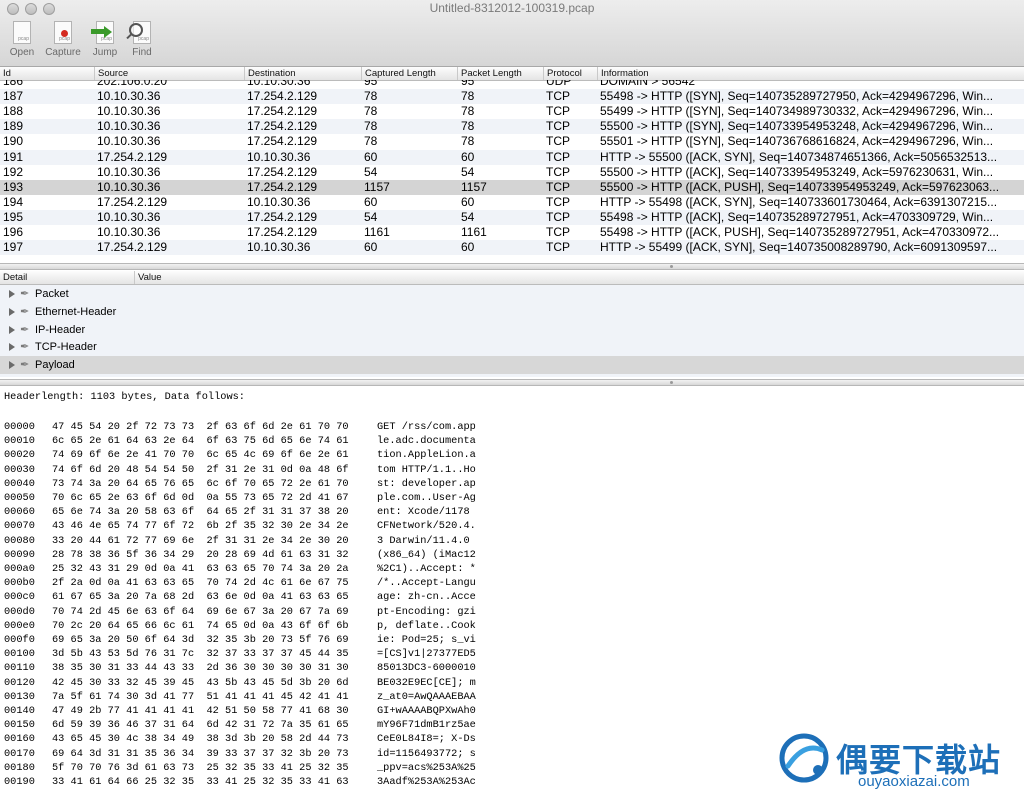  What do you see at coordinates (63, 39) in the screenshot?
I see `capture-button: pcap Capture` at bounding box center [63, 39].